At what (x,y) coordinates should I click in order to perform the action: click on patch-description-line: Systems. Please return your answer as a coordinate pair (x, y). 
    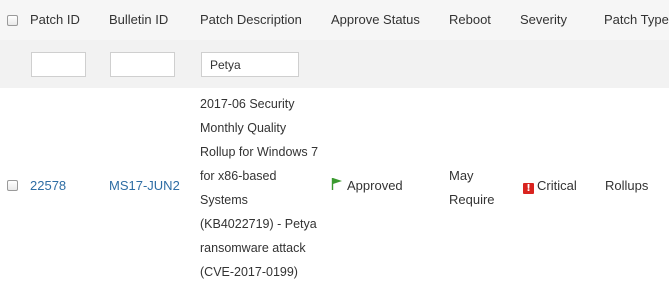
    Looking at the image, I should click on (224, 200).